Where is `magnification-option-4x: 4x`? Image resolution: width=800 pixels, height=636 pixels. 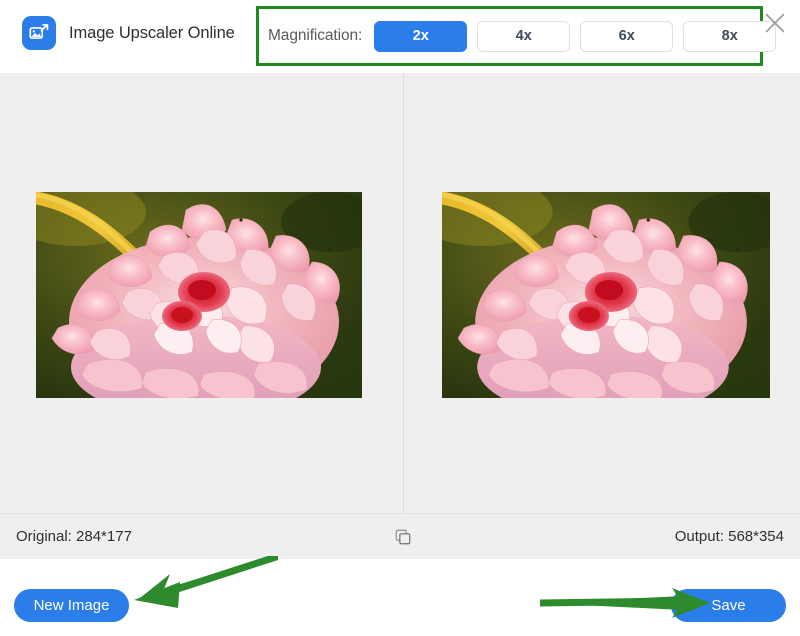
magnification-option-4x: 4x is located at coordinates (524, 36).